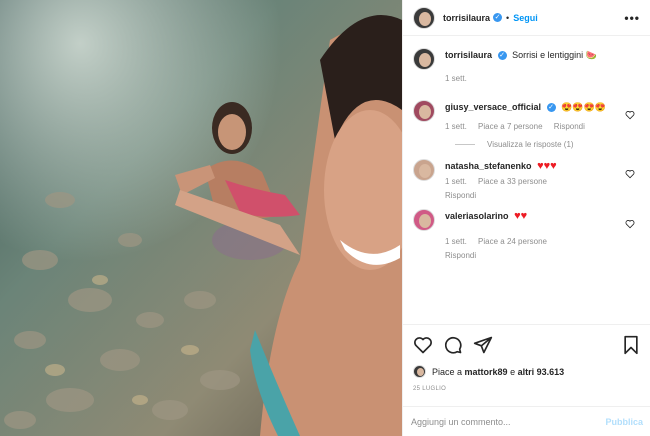 Image resolution: width=650 pixels, height=436 pixels. What do you see at coordinates (453, 345) in the screenshot?
I see `comment-icon` at bounding box center [453, 345].